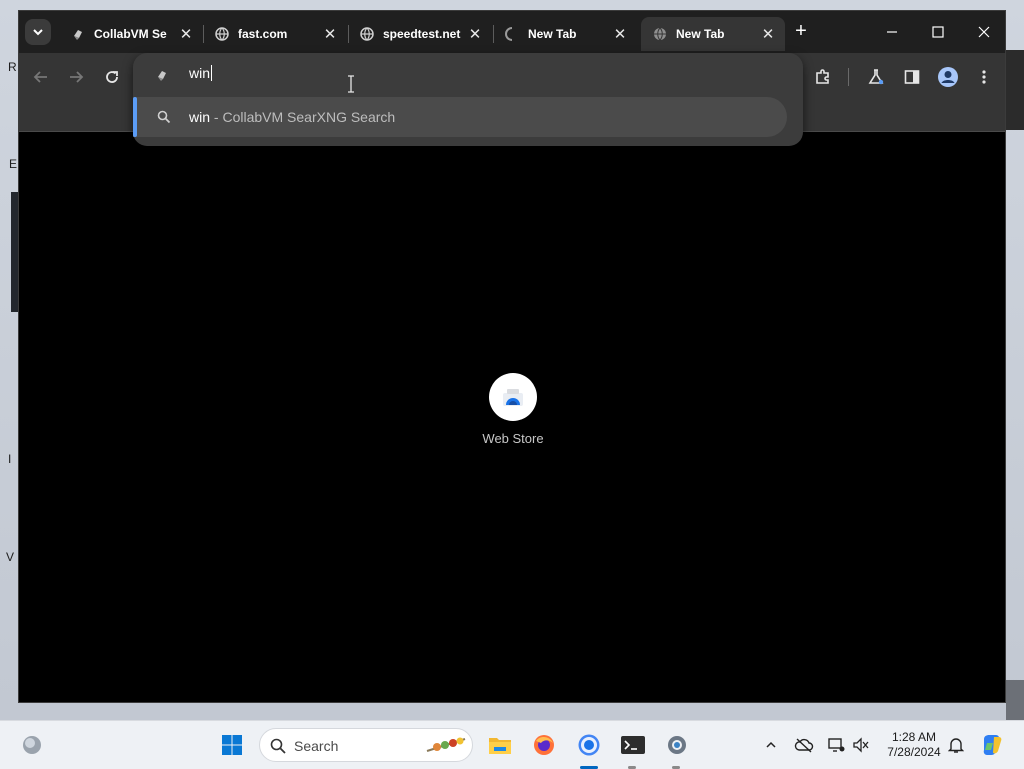 The height and width of the screenshot is (769, 1024). I want to click on suggestion-text: win - CollabVM SearXNG Search, so click(292, 117).